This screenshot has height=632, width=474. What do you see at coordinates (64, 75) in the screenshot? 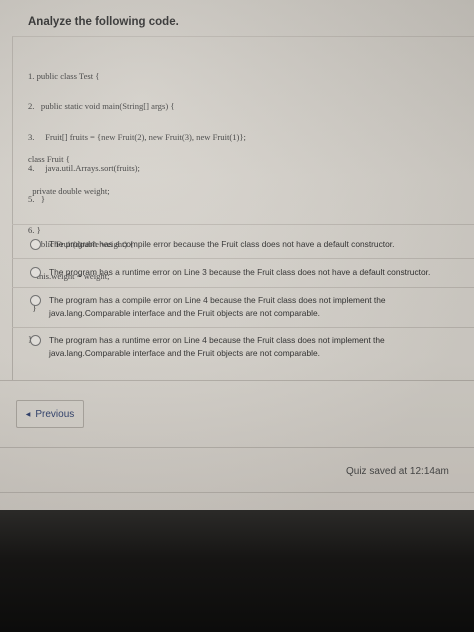
I see `code-line: 1. public class Test {` at bounding box center [64, 75].